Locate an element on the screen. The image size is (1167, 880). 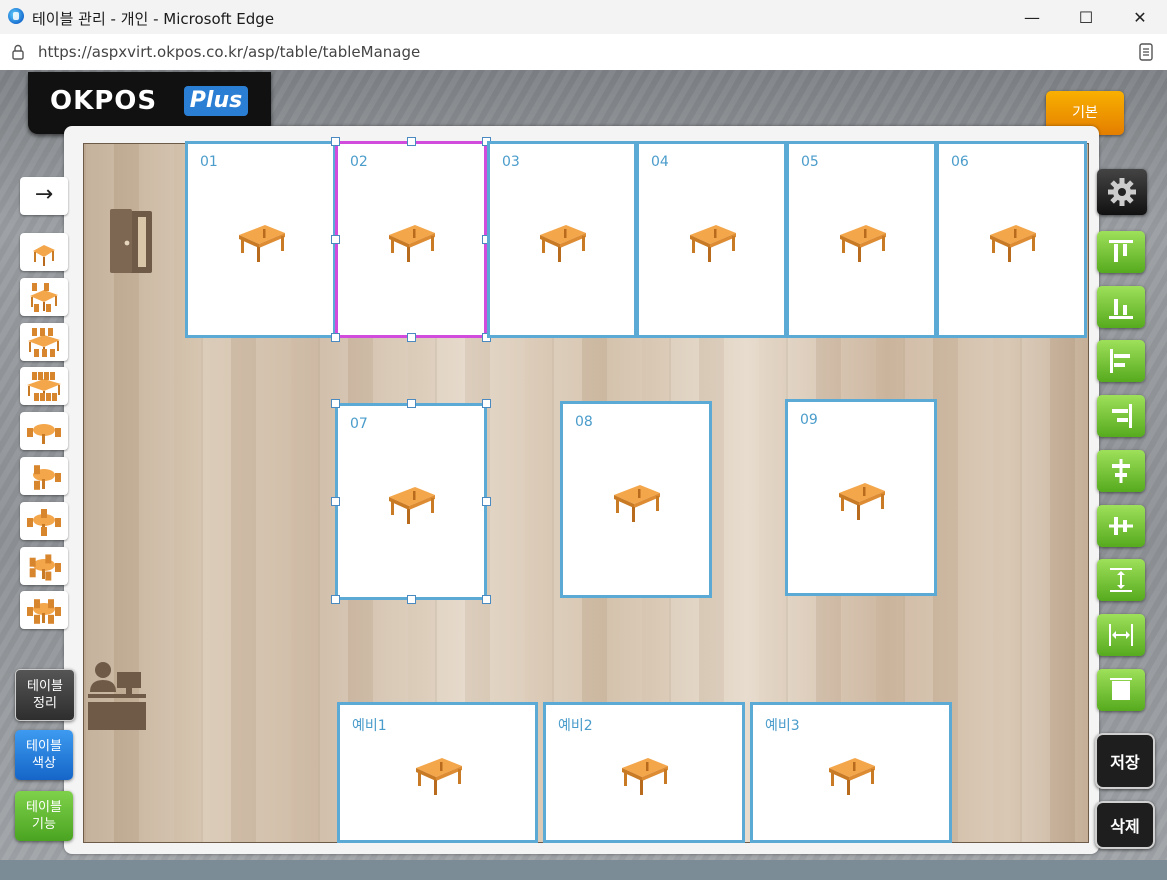
door-icon is located at coordinates (132, 241).